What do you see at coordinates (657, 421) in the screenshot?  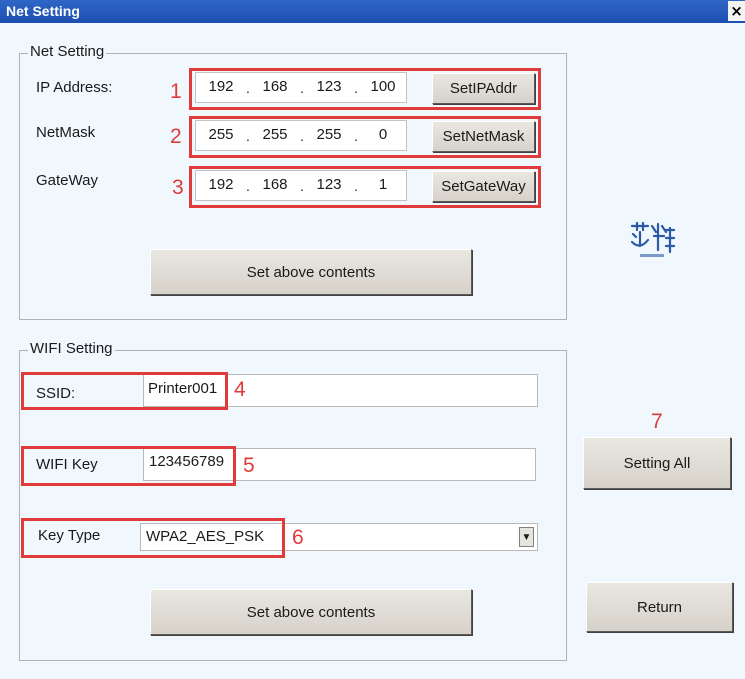 I see `marker-7: 7` at bounding box center [657, 421].